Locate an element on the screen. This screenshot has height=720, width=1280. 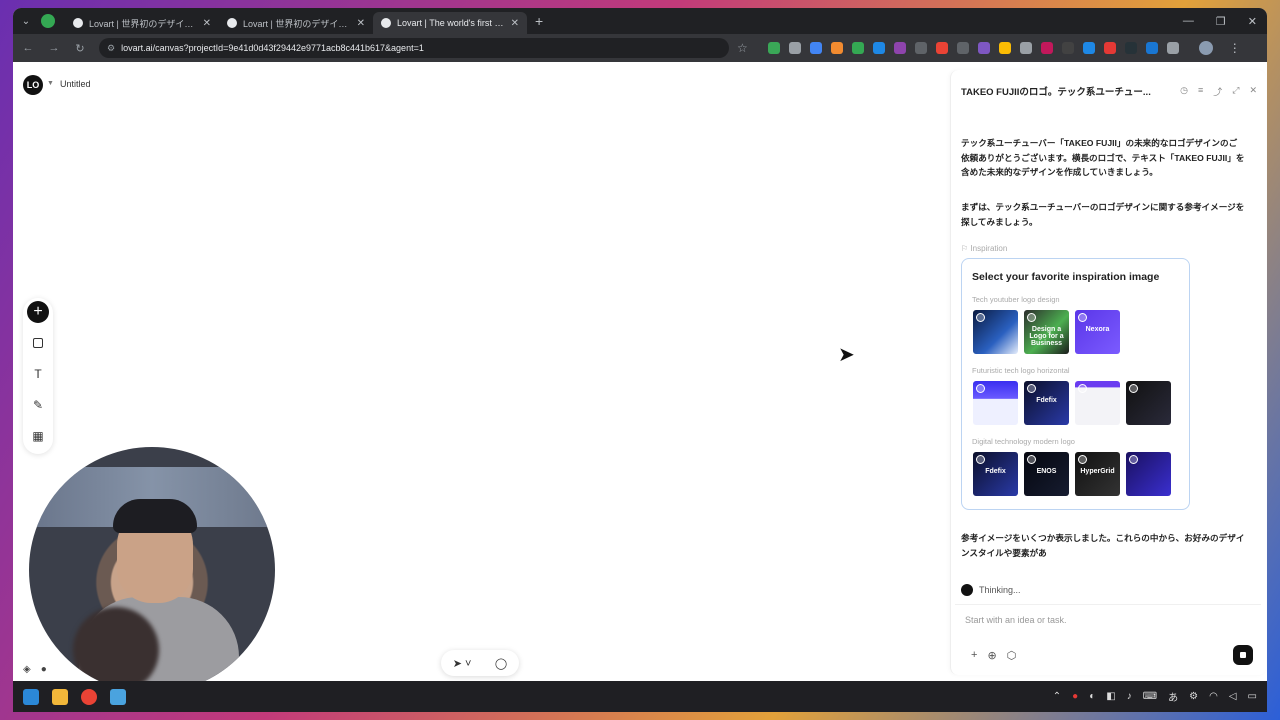
browser-menu-icon: ⋮ is located at coordinates (1235, 48).